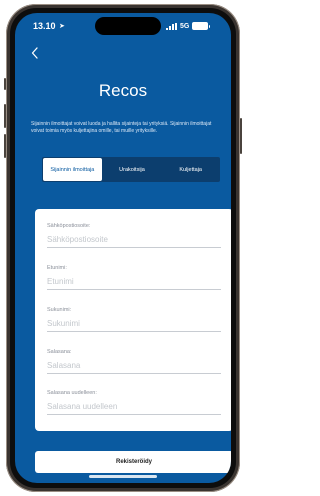  What do you see at coordinates (241, 136) in the screenshot?
I see `phone-power-button` at bounding box center [241, 136].